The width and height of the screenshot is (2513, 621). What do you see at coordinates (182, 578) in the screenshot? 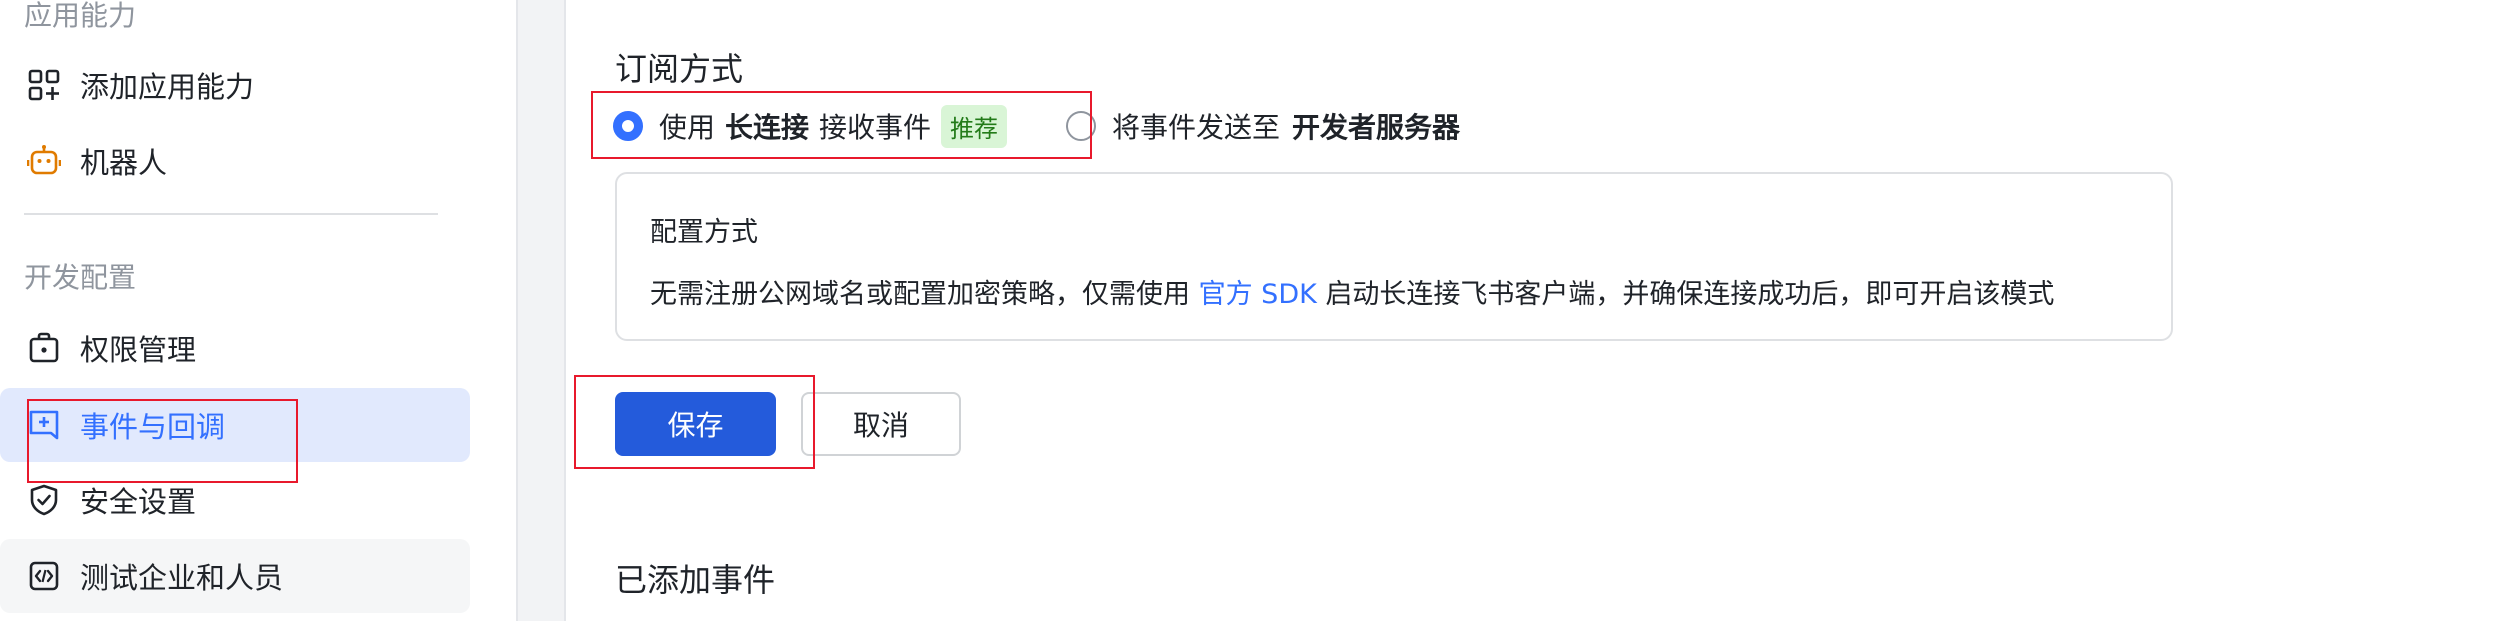
I see `sidebar-item-label: 测试企业和人员` at bounding box center [182, 578].